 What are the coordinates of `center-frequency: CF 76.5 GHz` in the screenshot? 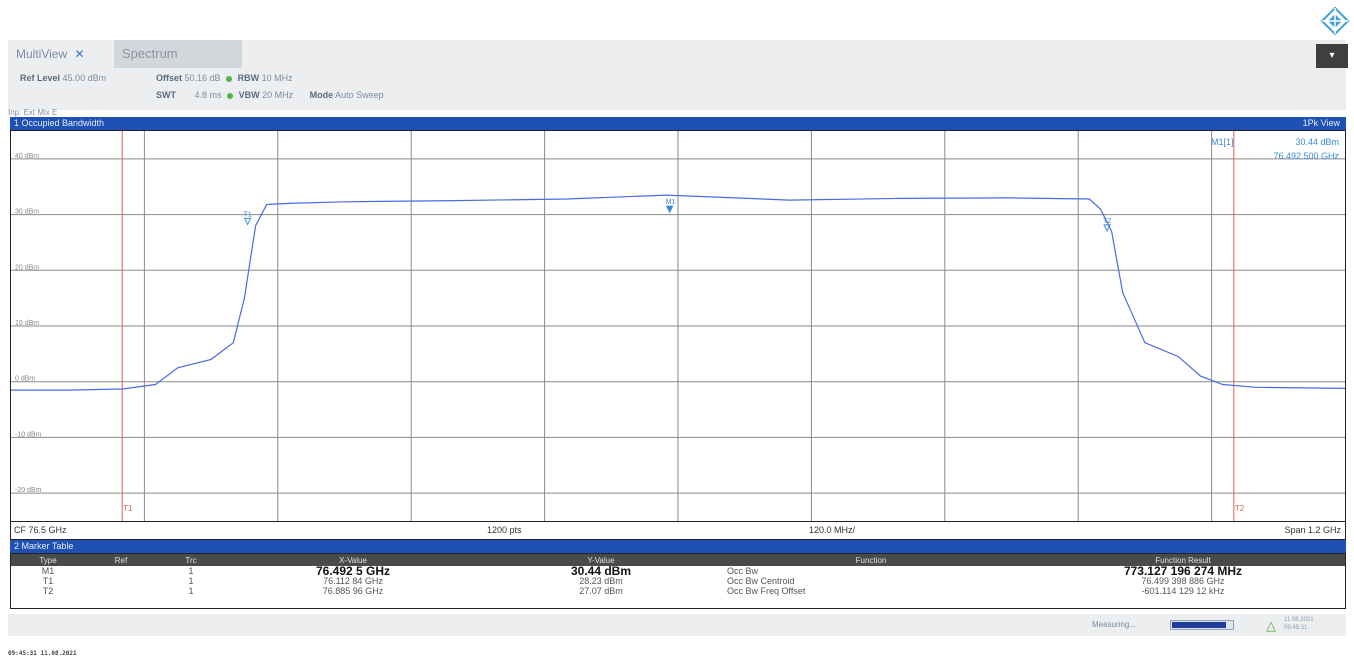 It's located at (40, 530).